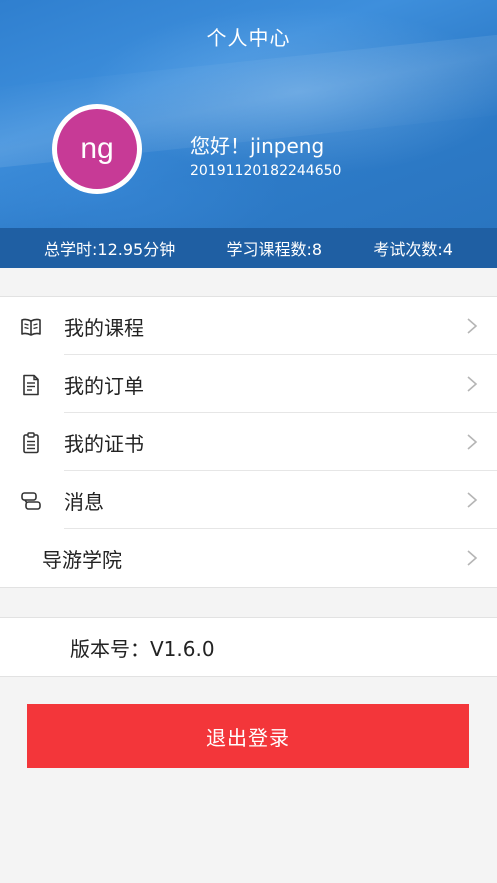 The image size is (497, 883). What do you see at coordinates (248, 736) in the screenshot?
I see `logout-button: 退出登录` at bounding box center [248, 736].